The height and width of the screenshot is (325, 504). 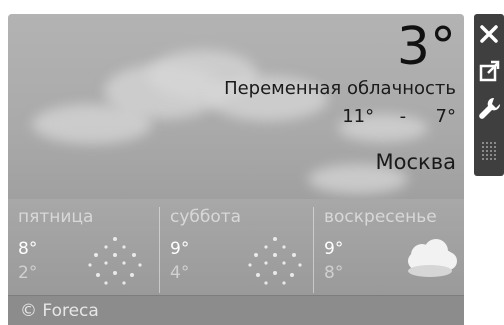 What do you see at coordinates (59, 311) in the screenshot?
I see `foreca-credit-link: © Foreca` at bounding box center [59, 311].